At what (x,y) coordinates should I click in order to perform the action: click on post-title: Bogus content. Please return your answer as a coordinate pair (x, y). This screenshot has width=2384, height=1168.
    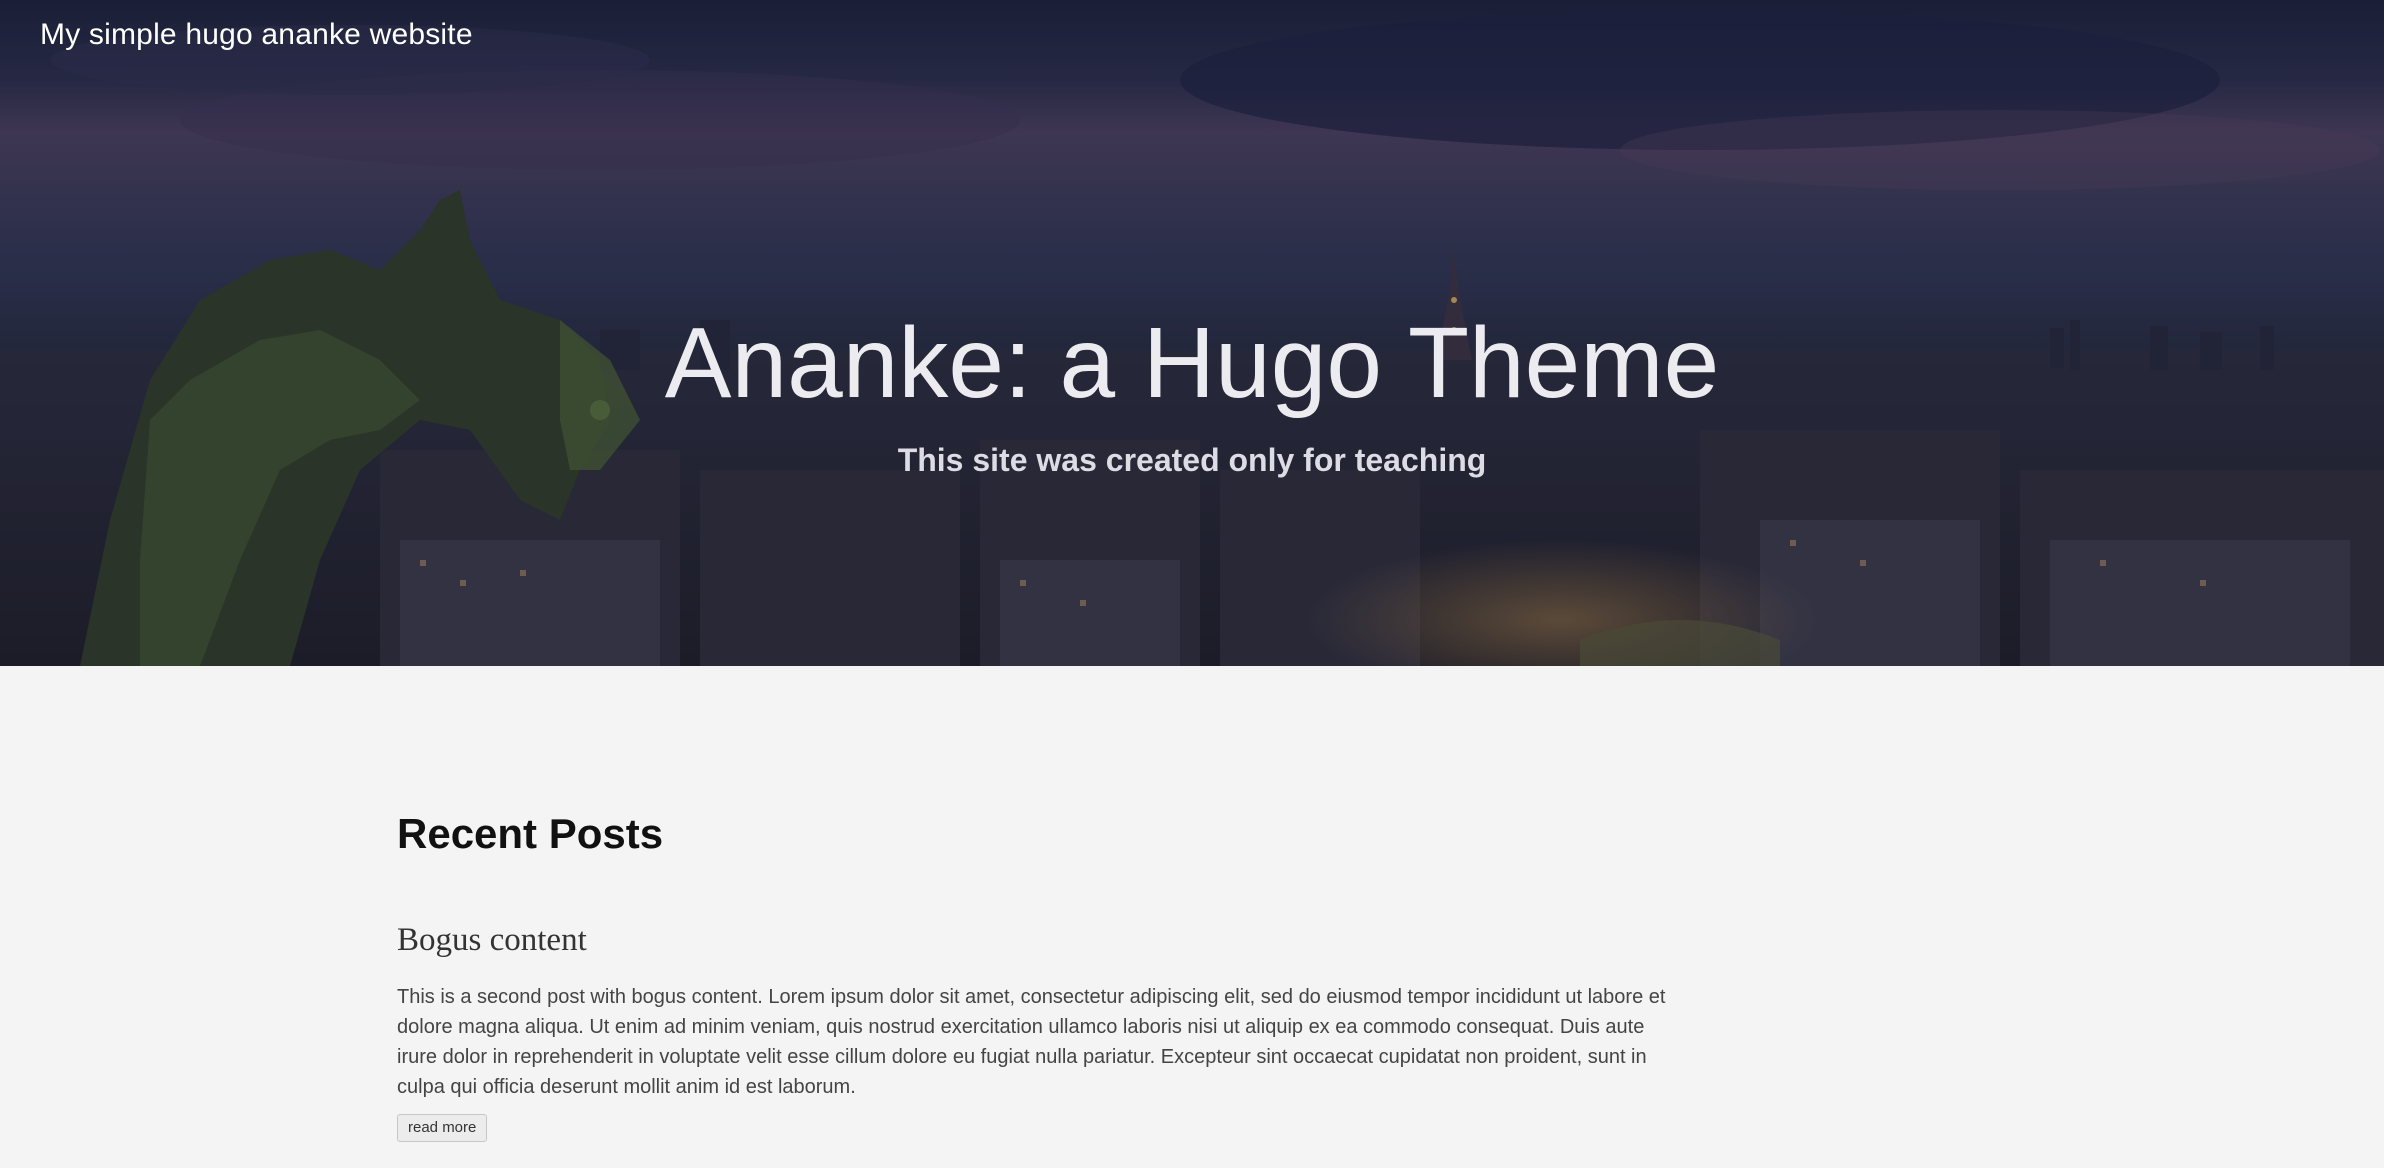
    Looking at the image, I should click on (492, 940).